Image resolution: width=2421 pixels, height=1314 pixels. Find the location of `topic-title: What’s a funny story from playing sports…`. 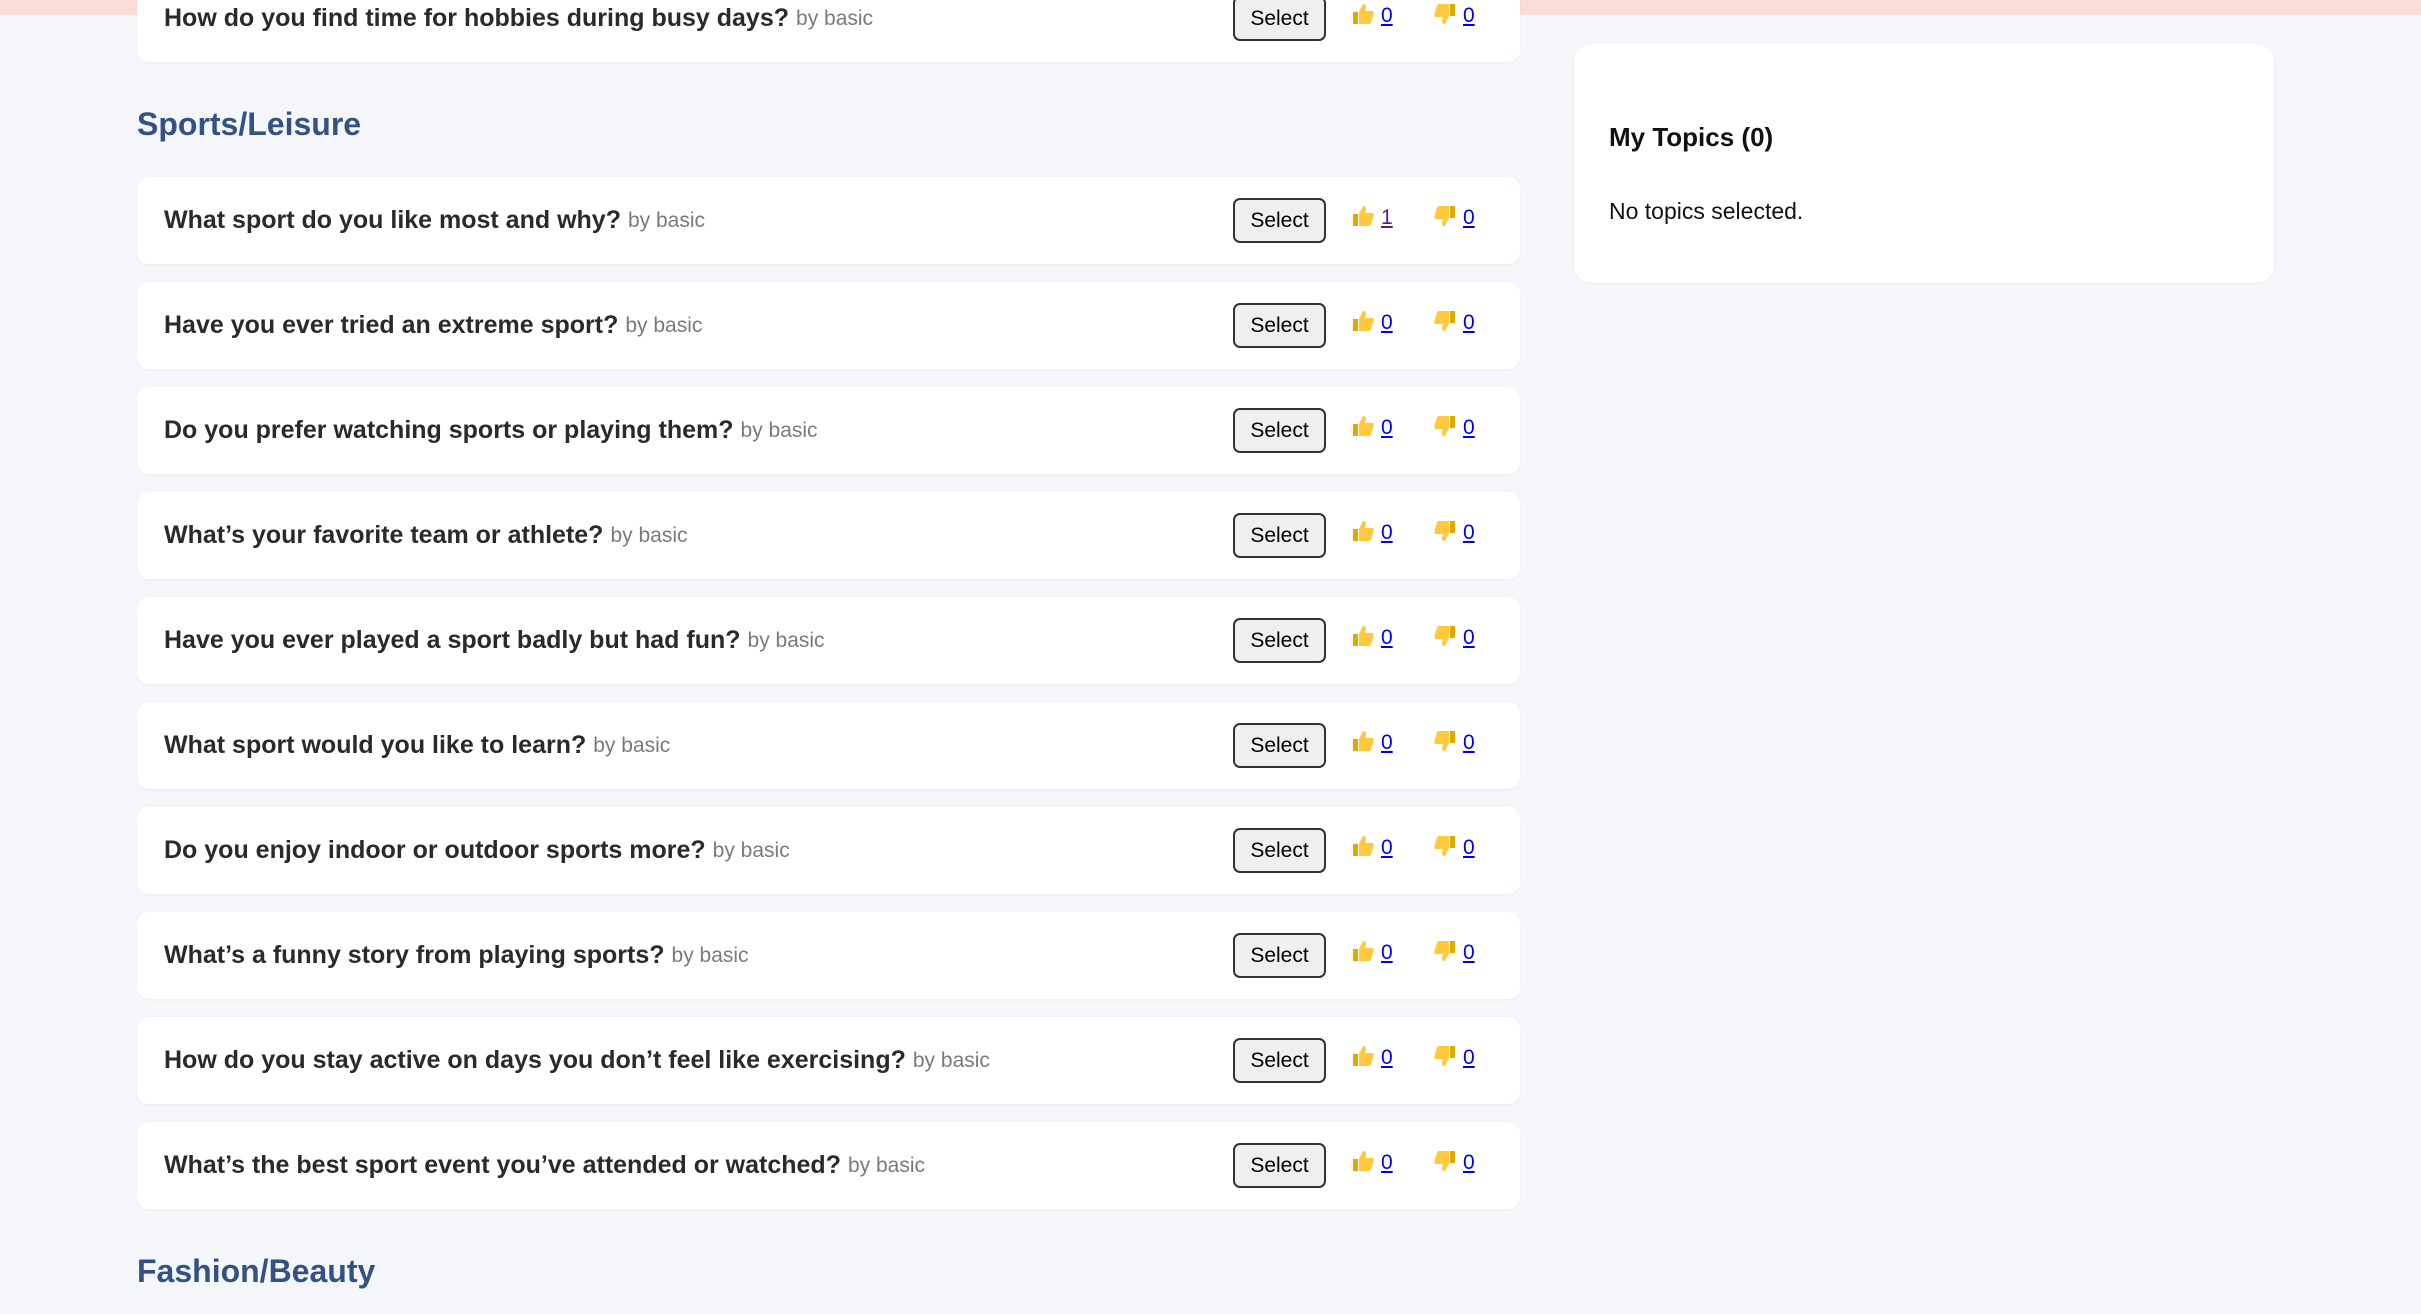

topic-title: What’s a funny story from playing sports… is located at coordinates (414, 955).